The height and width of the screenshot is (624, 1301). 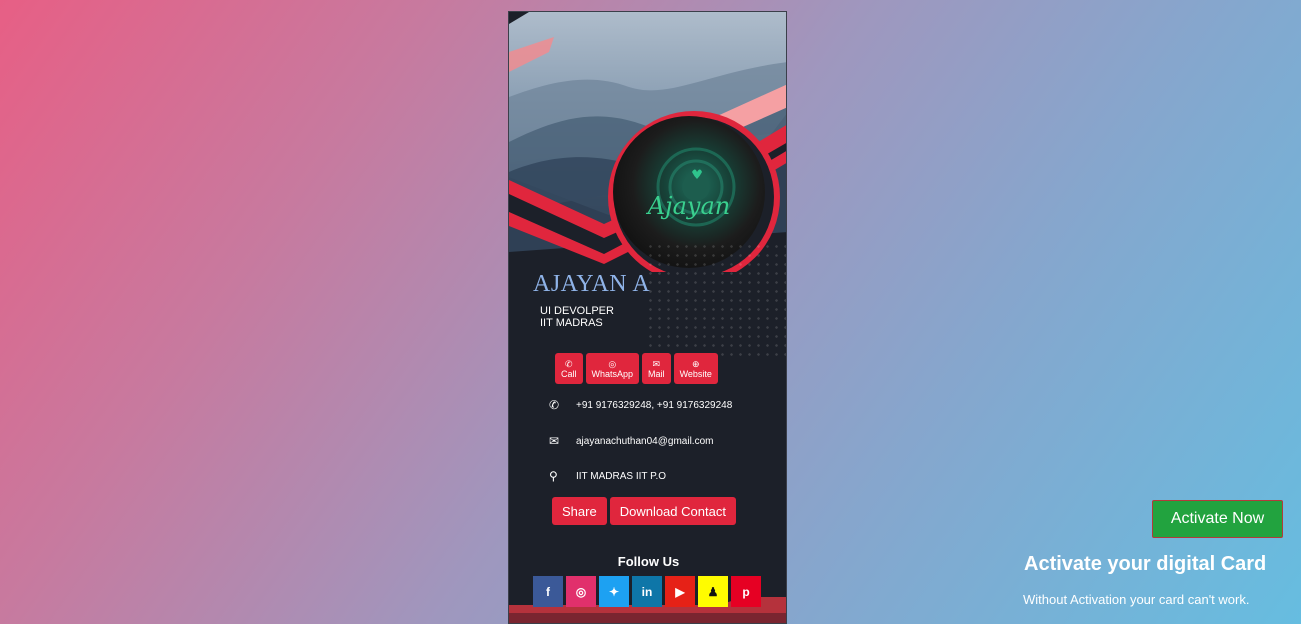 I want to click on dot-pattern, so click(x=716, y=302).